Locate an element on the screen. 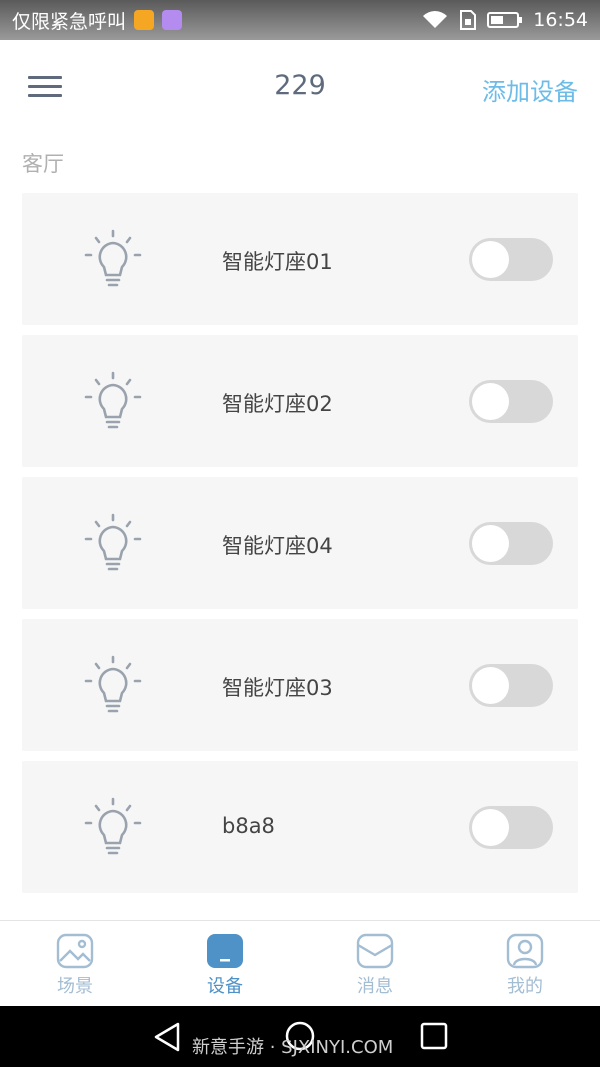 The height and width of the screenshot is (1067, 600). wifi-icon is located at coordinates (435, 19).